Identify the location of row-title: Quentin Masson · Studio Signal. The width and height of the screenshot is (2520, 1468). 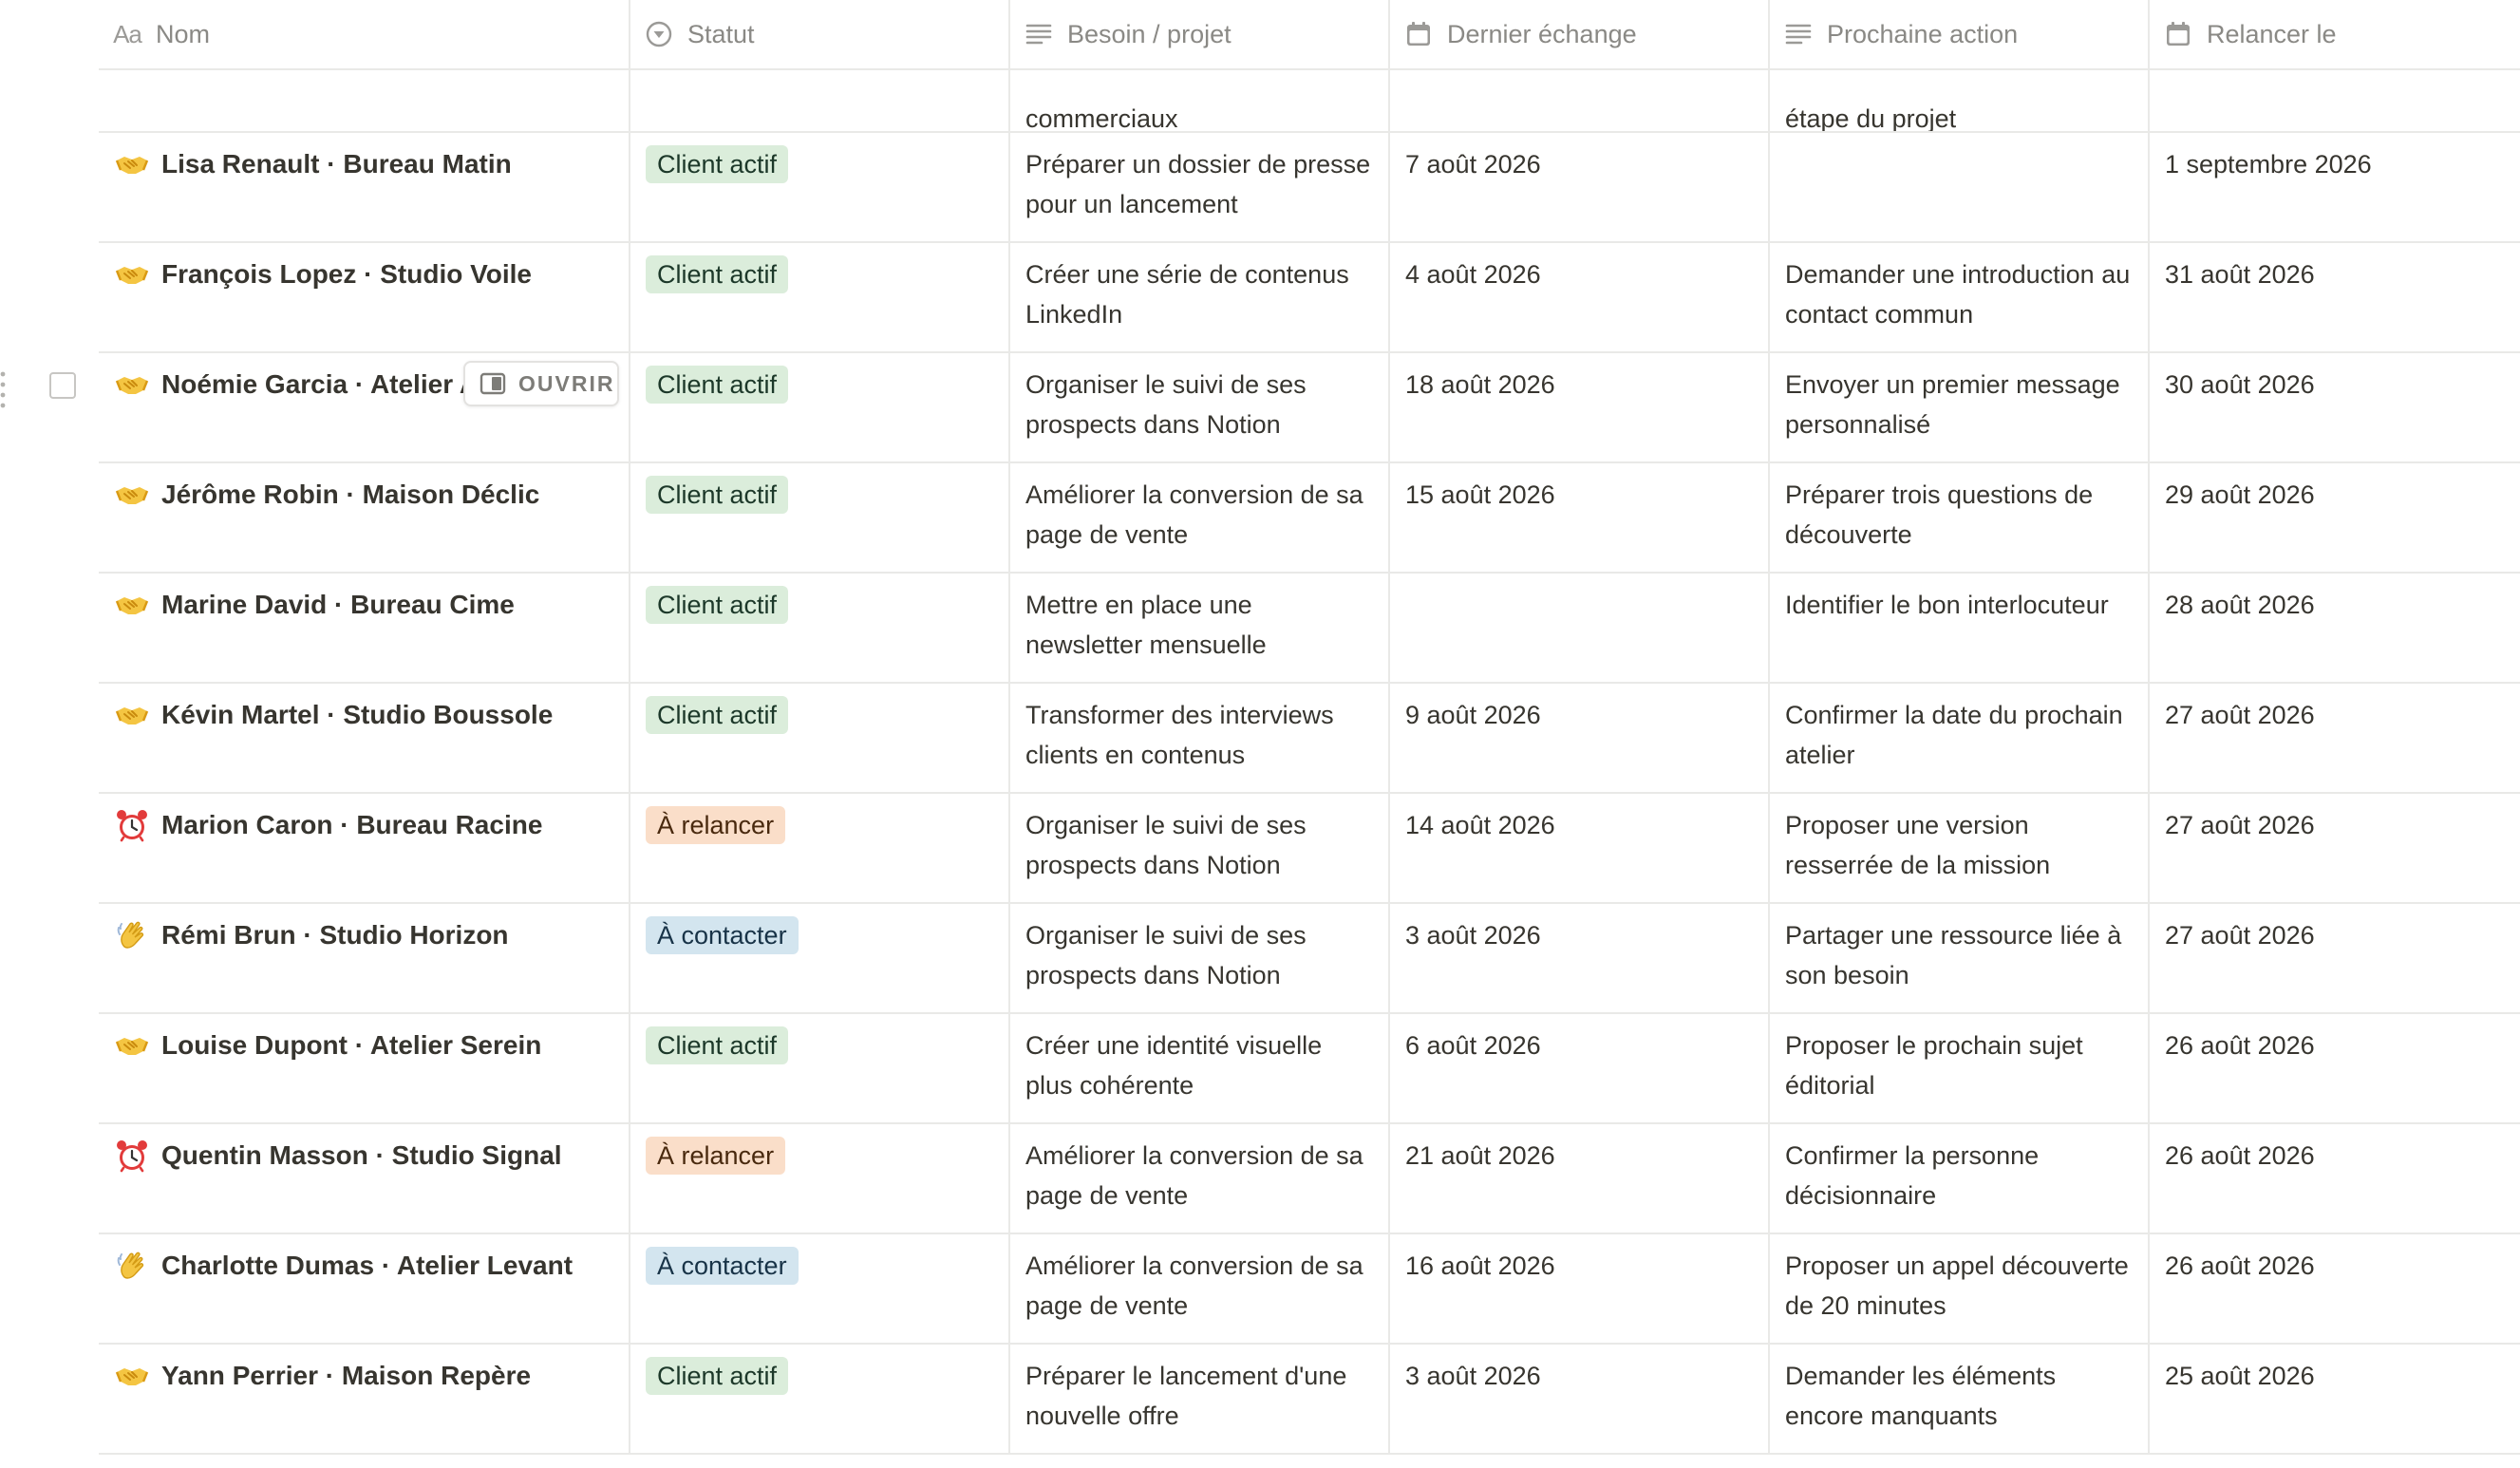
(362, 1156).